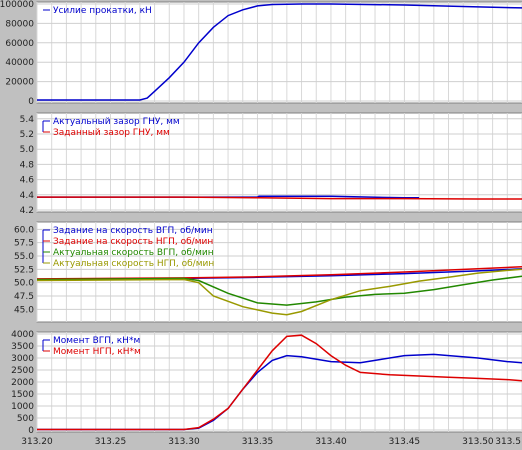  I want to click on y-tick-label: 100000, so click(17, 5).